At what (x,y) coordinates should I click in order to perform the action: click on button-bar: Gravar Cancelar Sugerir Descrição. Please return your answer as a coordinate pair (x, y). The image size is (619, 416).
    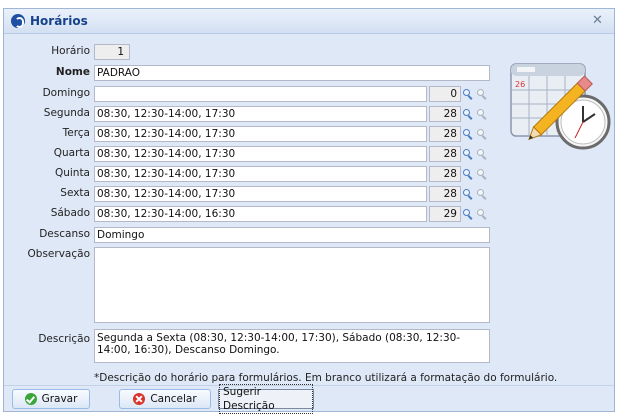
    Looking at the image, I should click on (309, 399).